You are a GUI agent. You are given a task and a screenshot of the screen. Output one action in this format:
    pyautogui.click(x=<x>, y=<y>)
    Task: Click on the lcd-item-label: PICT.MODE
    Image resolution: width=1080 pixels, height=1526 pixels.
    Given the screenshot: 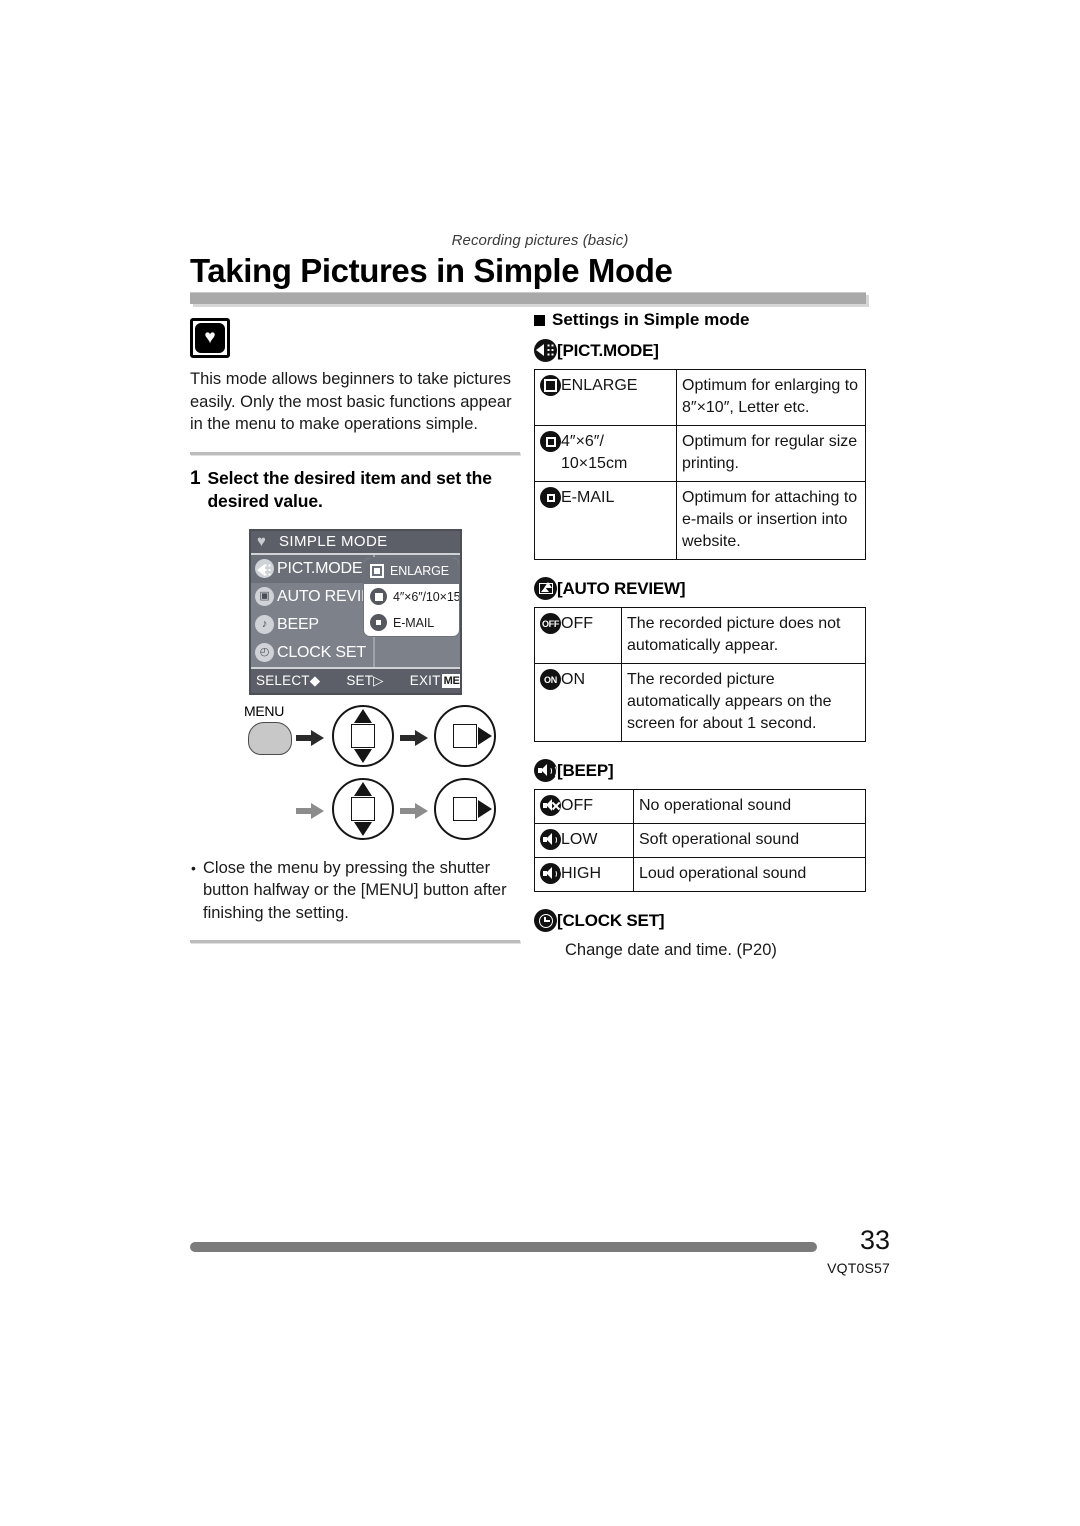 What is the action you would take?
    pyautogui.click(x=320, y=568)
    